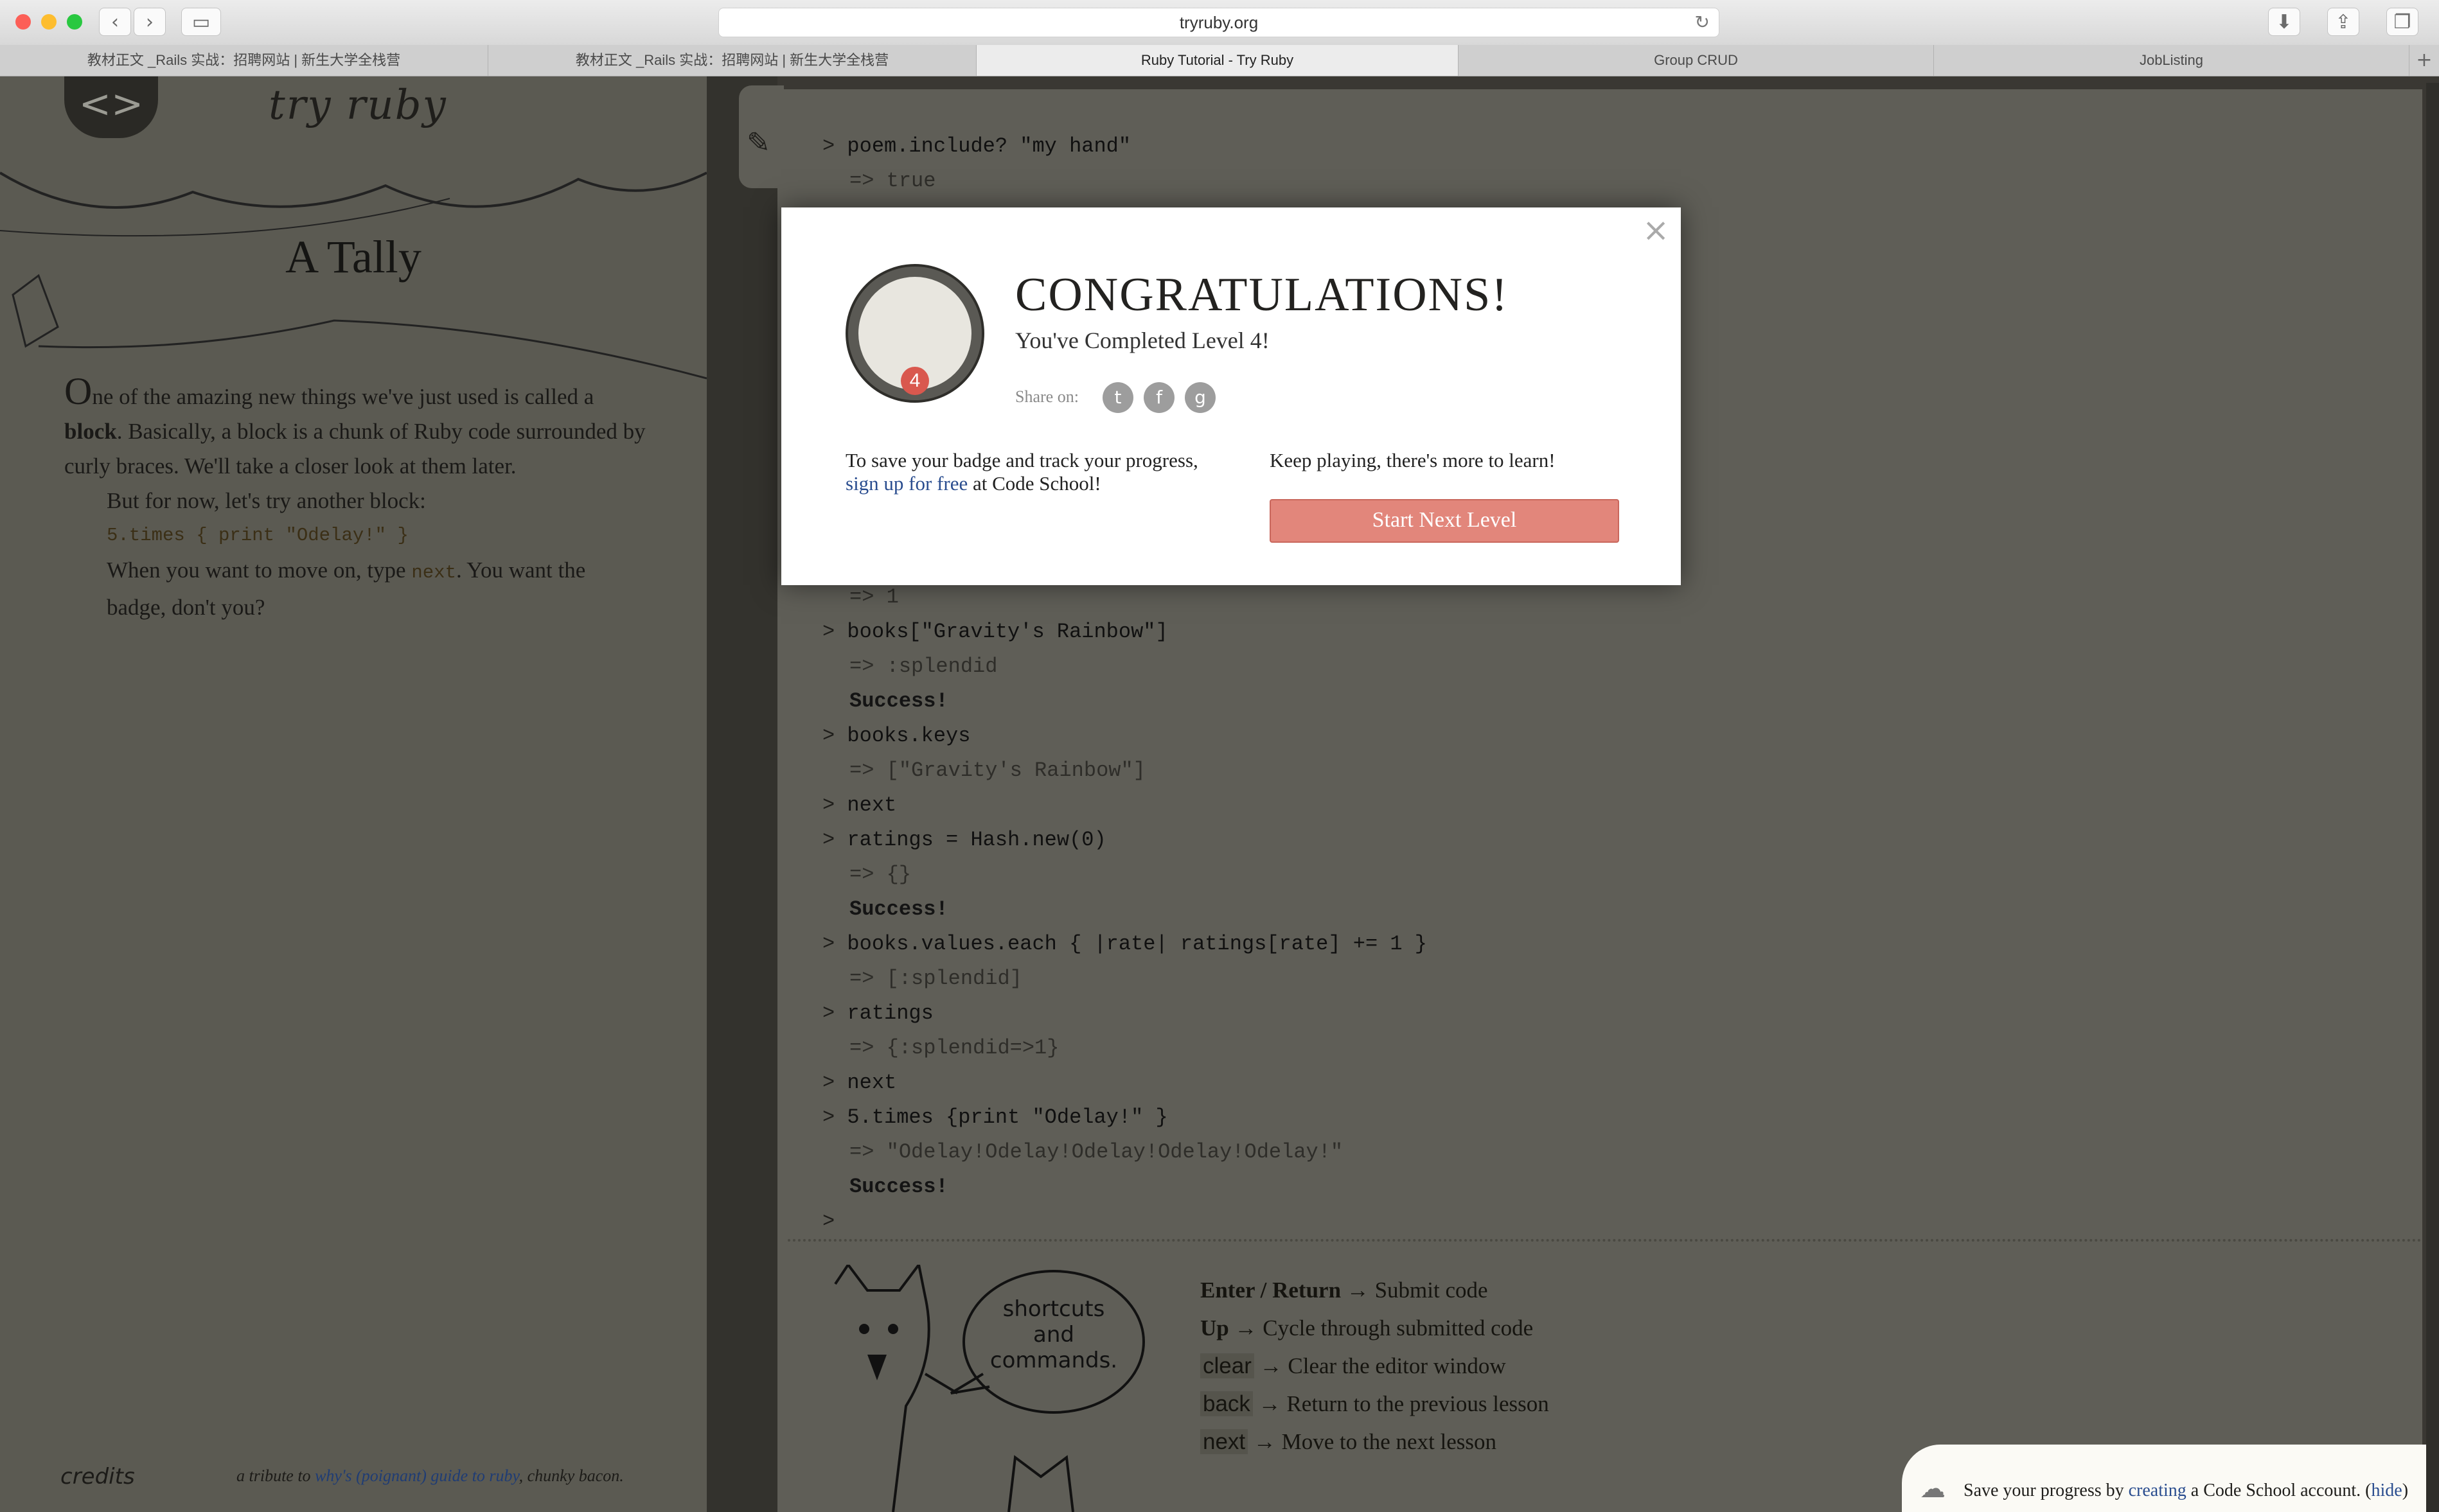 The height and width of the screenshot is (1512, 2439). What do you see at coordinates (1218, 60) in the screenshot?
I see `browser-tab-active: Ruby Tutorial - Try Ruby` at bounding box center [1218, 60].